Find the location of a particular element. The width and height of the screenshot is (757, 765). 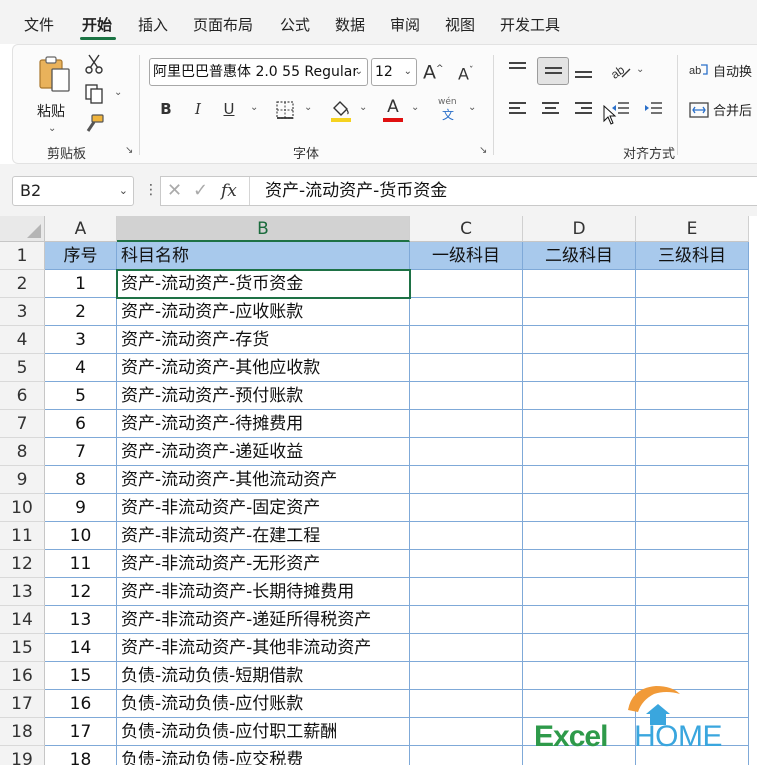

wrap-text-icon: ab is located at coordinates (699, 71).